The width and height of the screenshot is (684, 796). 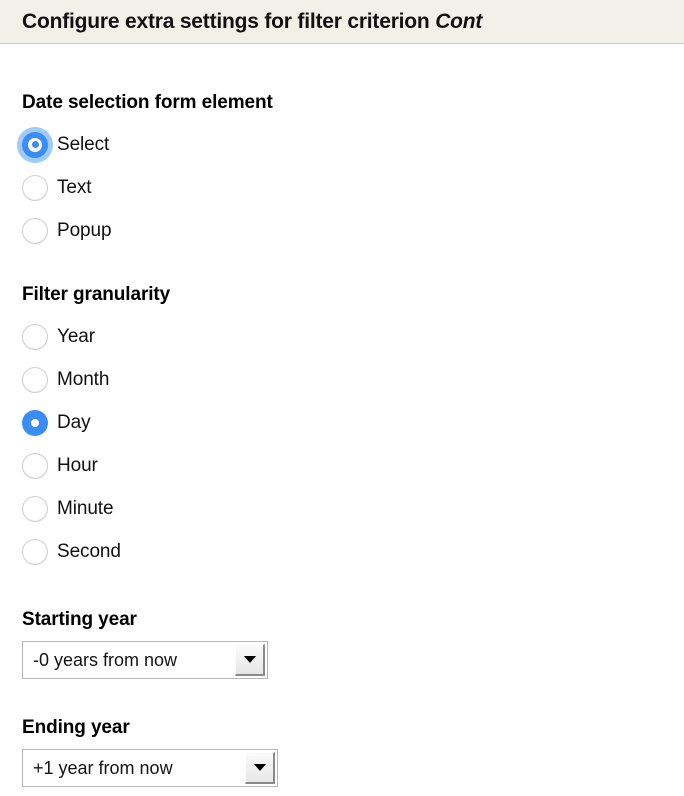 What do you see at coordinates (353, 422) in the screenshot?
I see `radio-option-day: Day` at bounding box center [353, 422].